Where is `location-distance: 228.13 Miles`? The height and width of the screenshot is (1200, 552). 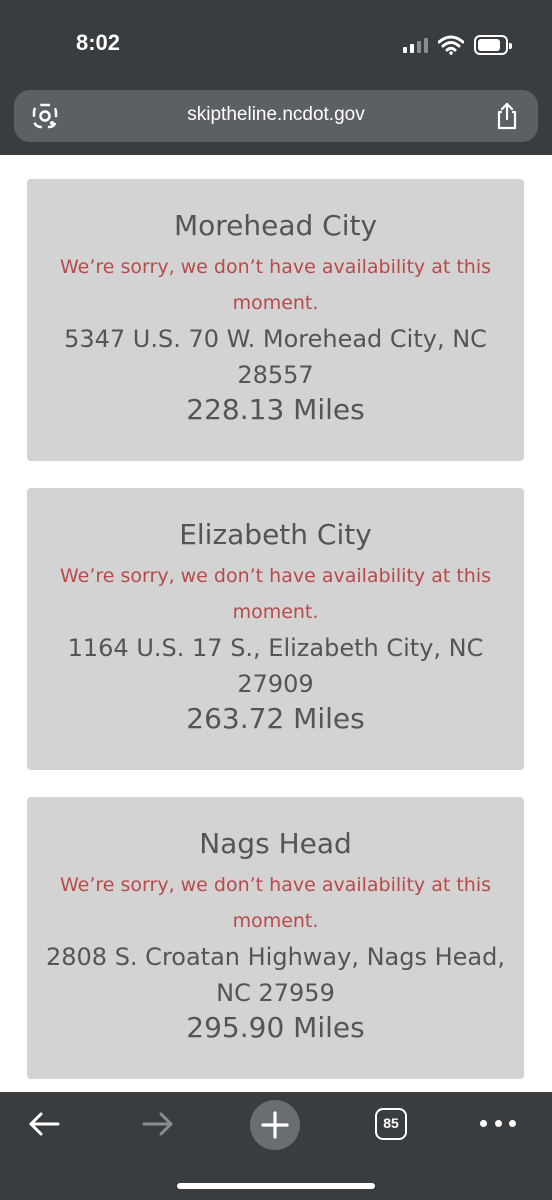
location-distance: 228.13 Miles is located at coordinates (275, 409).